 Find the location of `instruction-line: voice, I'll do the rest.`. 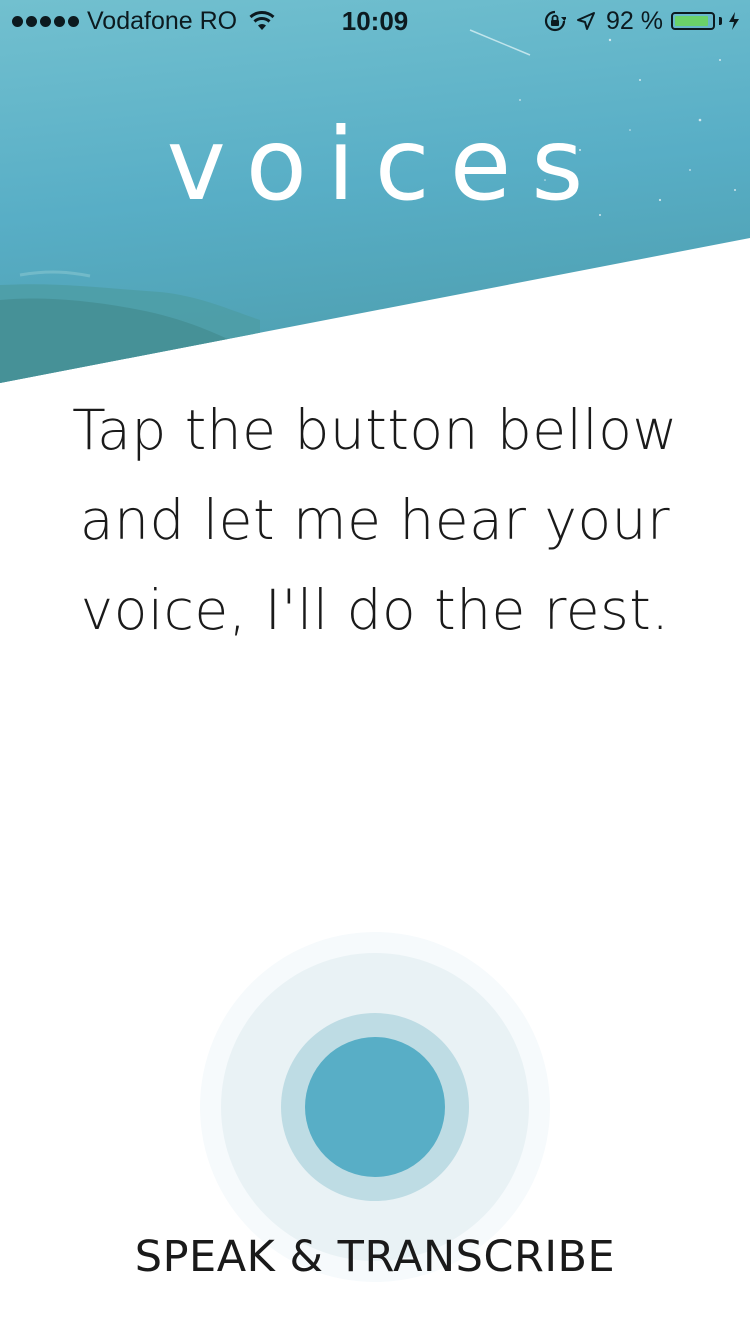

instruction-line: voice, I'll do the rest. is located at coordinates (375, 610).